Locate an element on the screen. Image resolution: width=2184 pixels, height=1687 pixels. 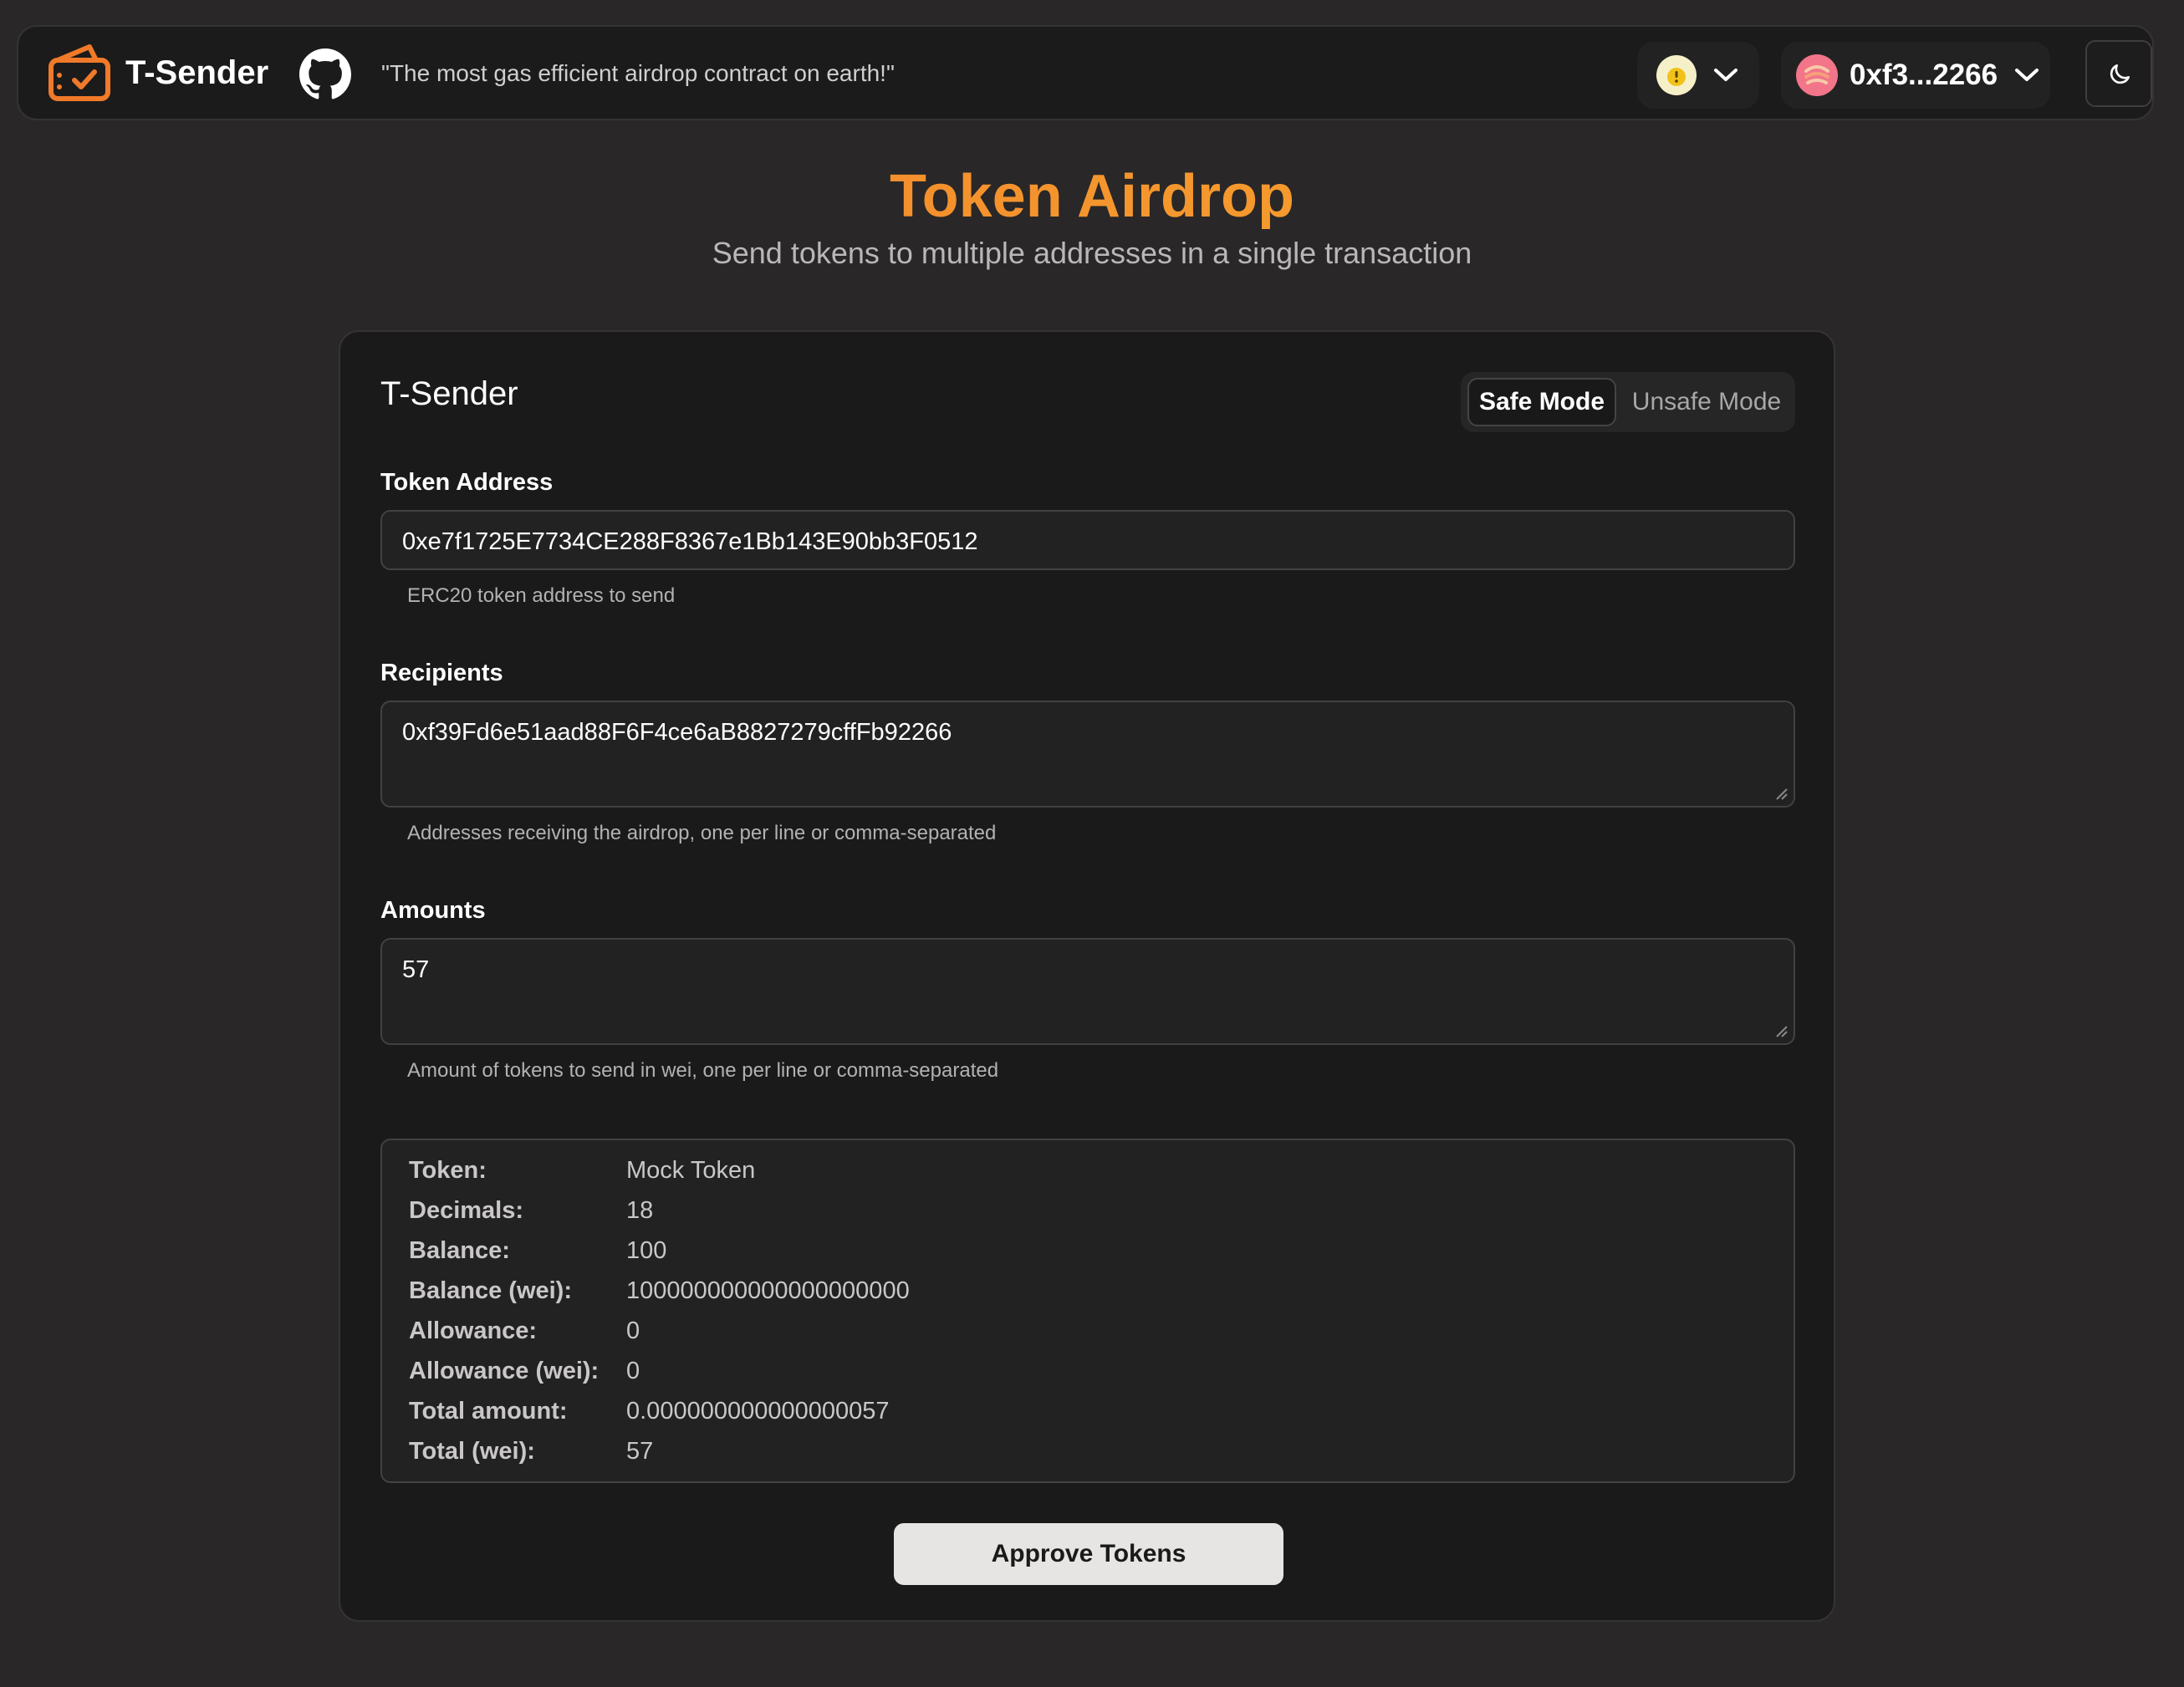
network-selector is located at coordinates (1698, 75).